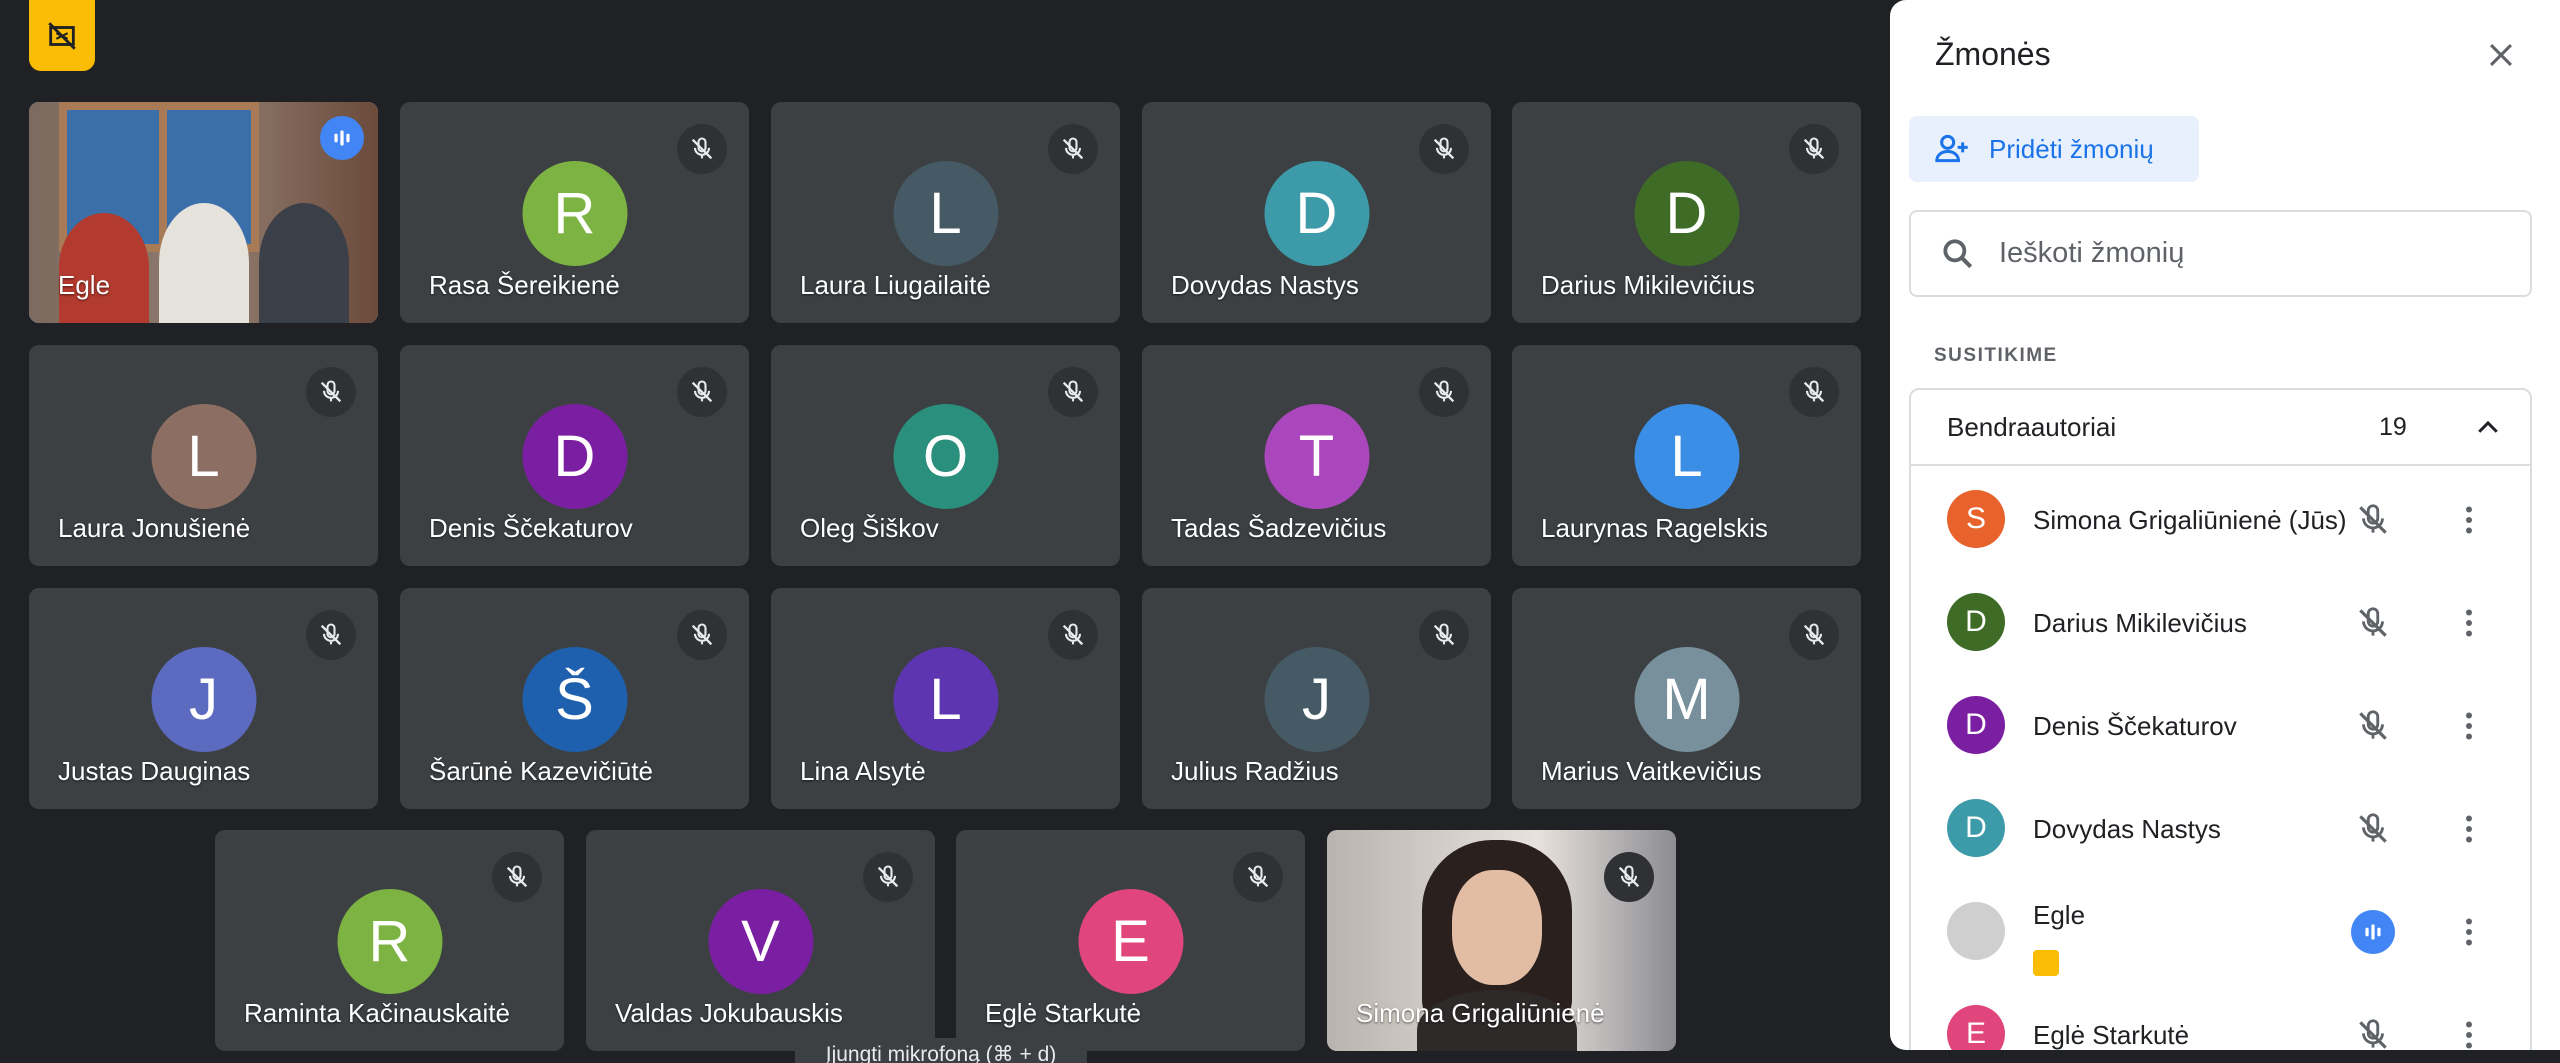 The height and width of the screenshot is (1063, 2560). What do you see at coordinates (2059, 915) in the screenshot?
I see `person-name: Egle` at bounding box center [2059, 915].